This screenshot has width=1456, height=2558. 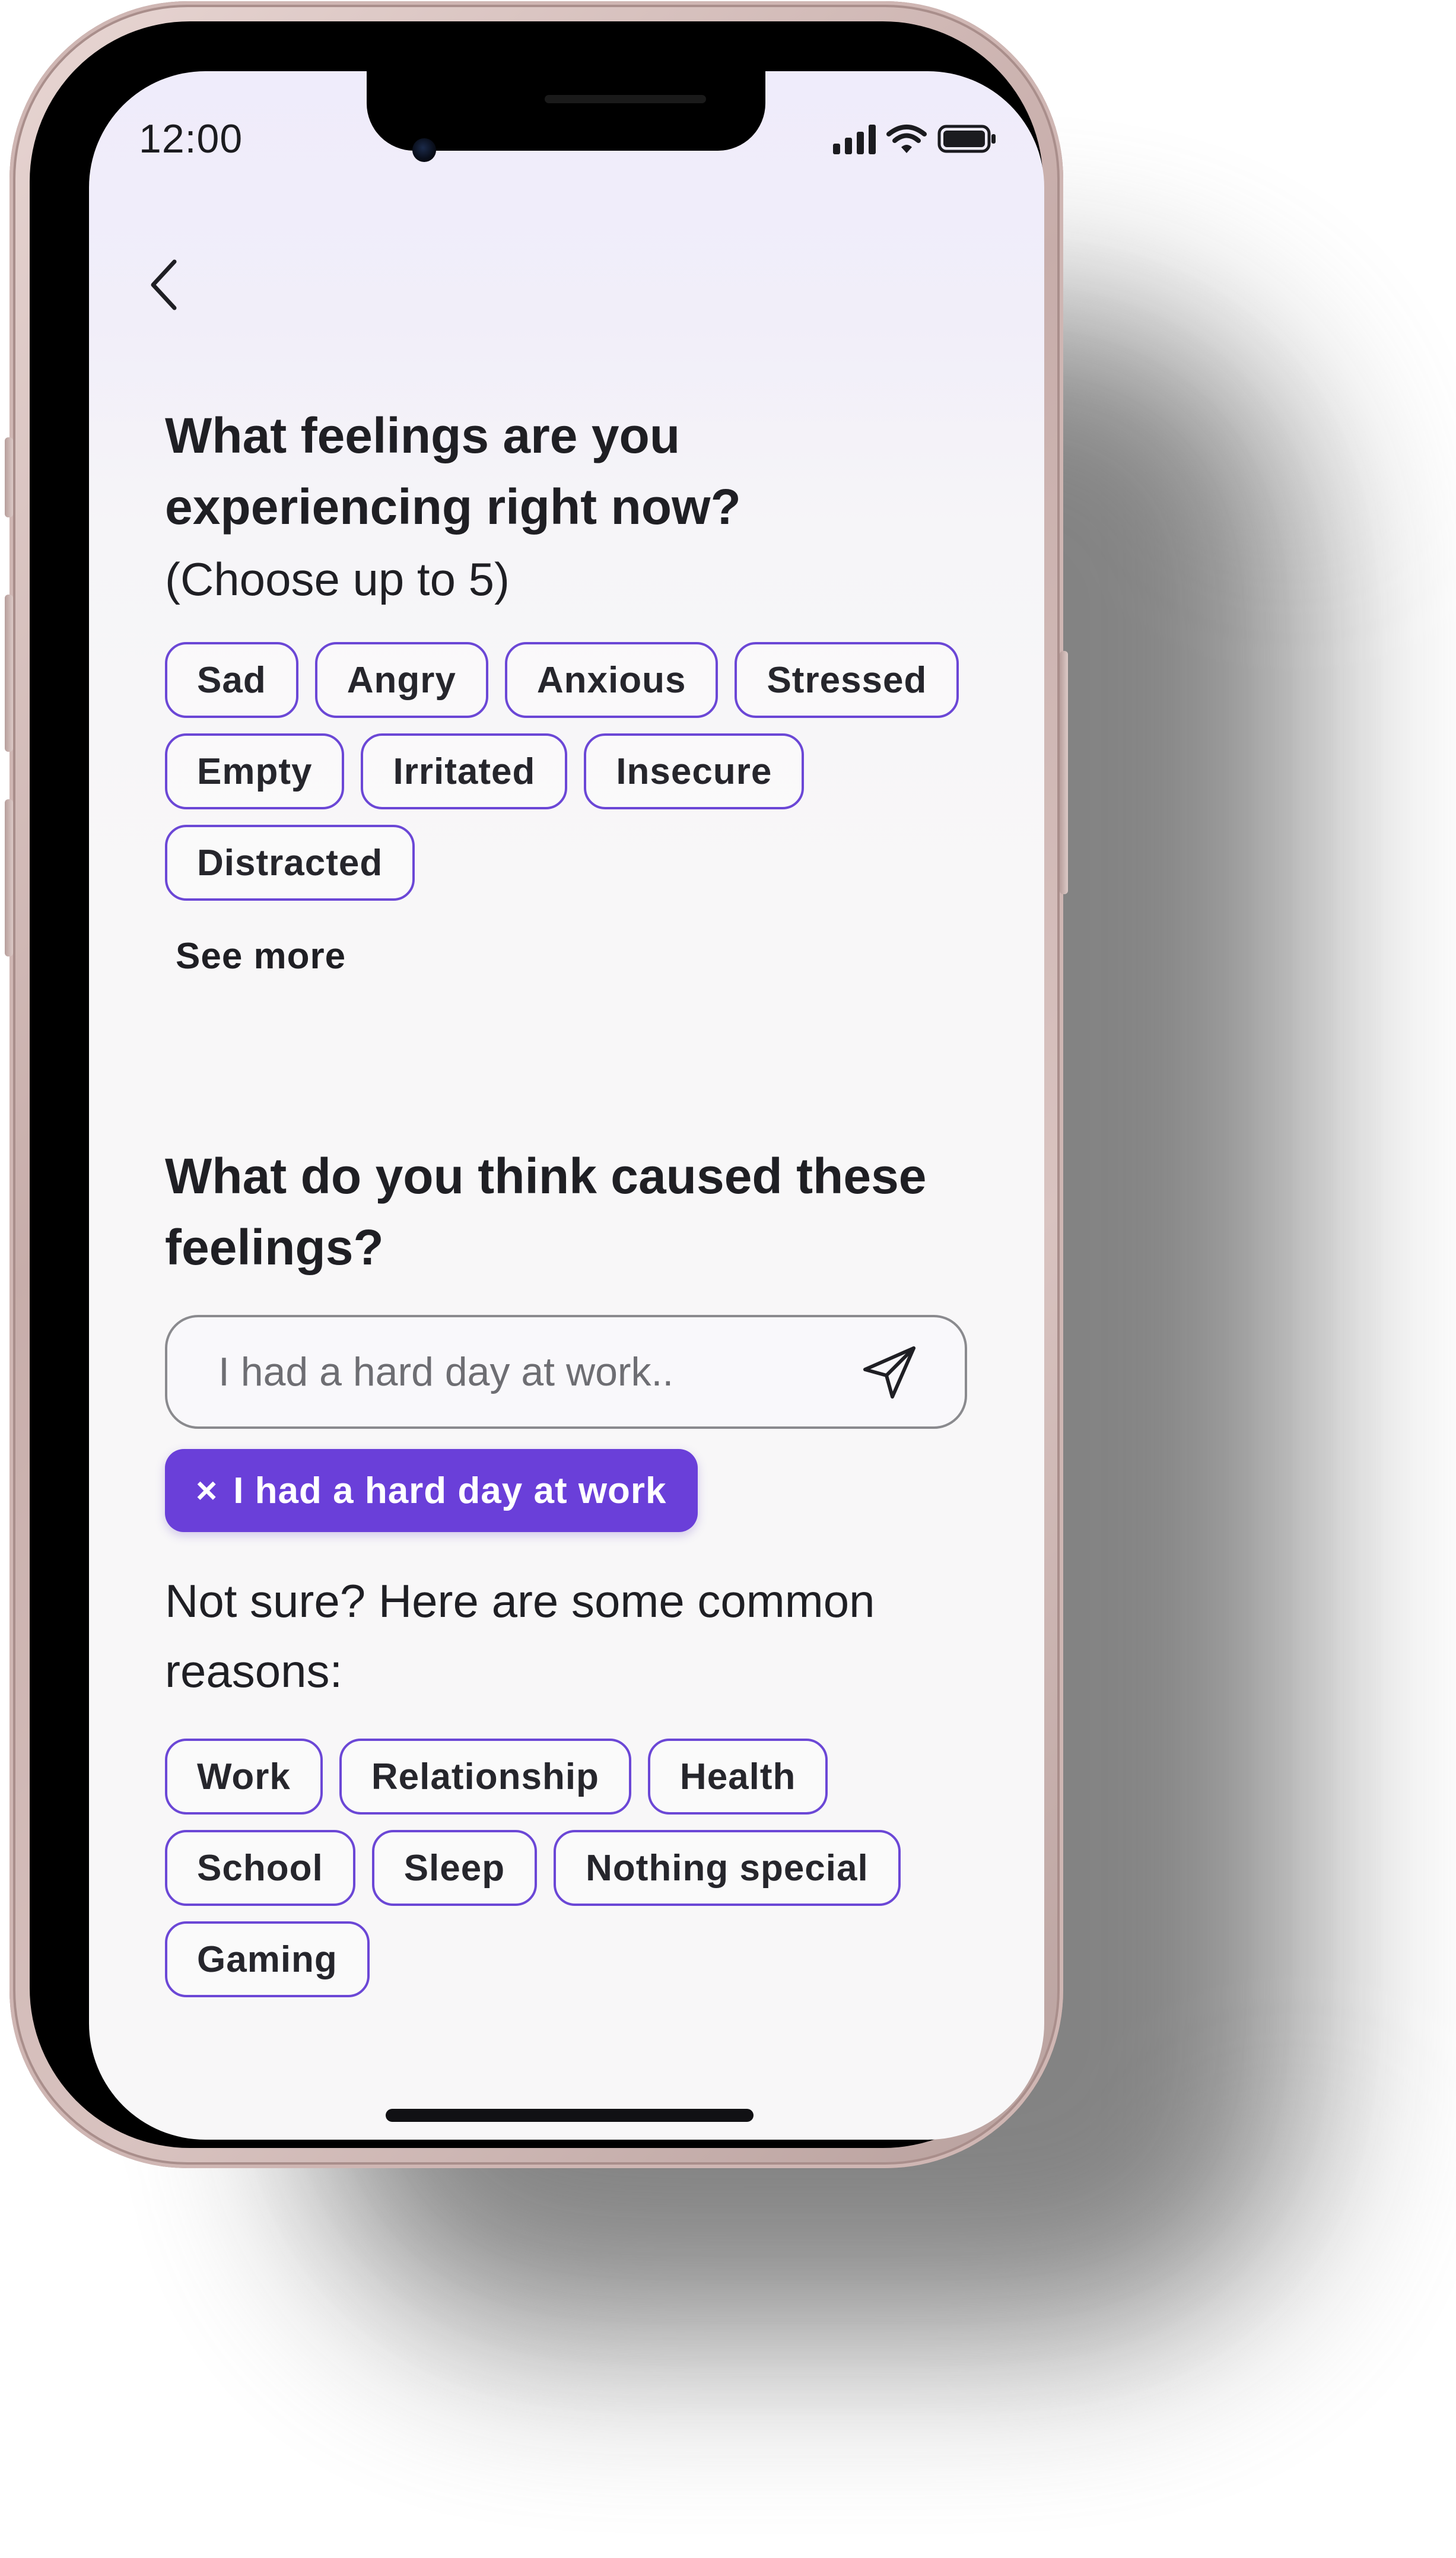 I want to click on cause-title-line1: What do you think caused these, so click(x=546, y=1176).